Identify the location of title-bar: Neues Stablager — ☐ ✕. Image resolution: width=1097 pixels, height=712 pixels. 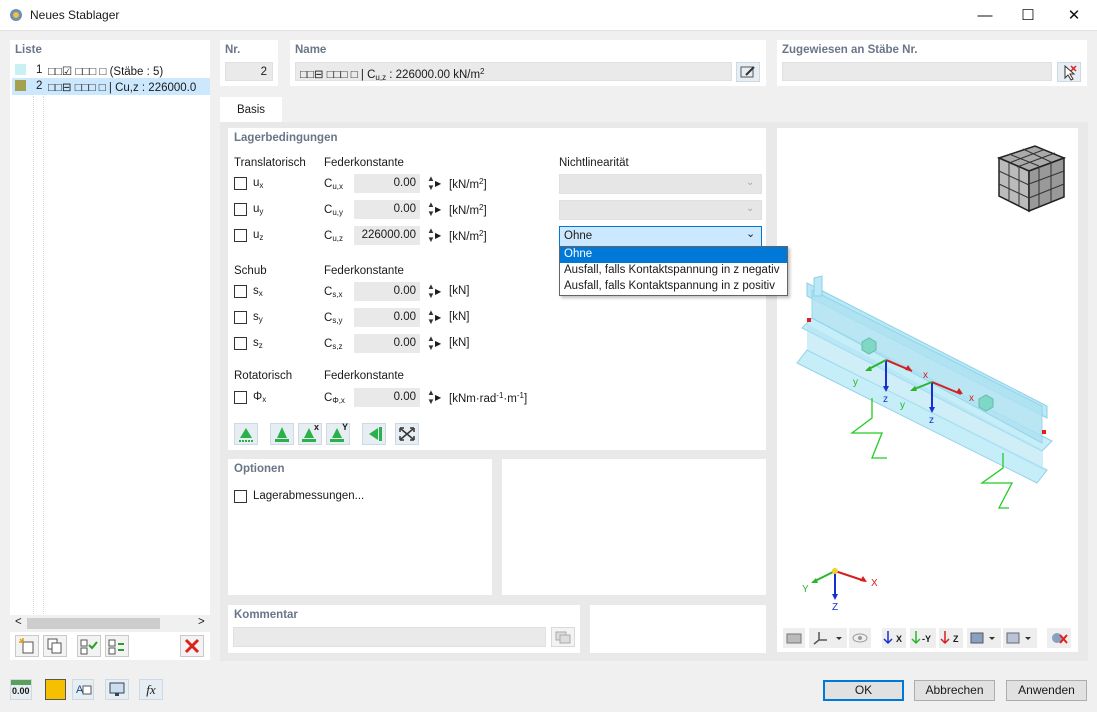
(548, 15).